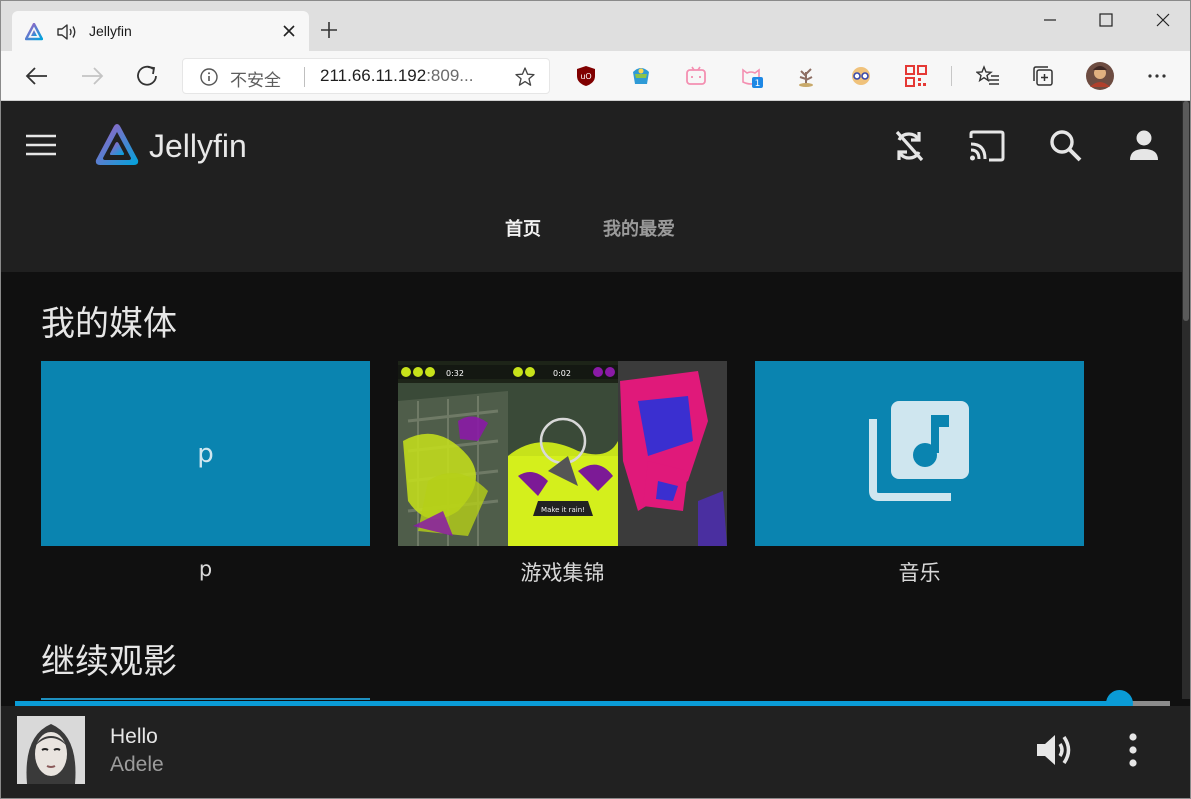  I want to click on audio-playing-icon, so click(67, 32).